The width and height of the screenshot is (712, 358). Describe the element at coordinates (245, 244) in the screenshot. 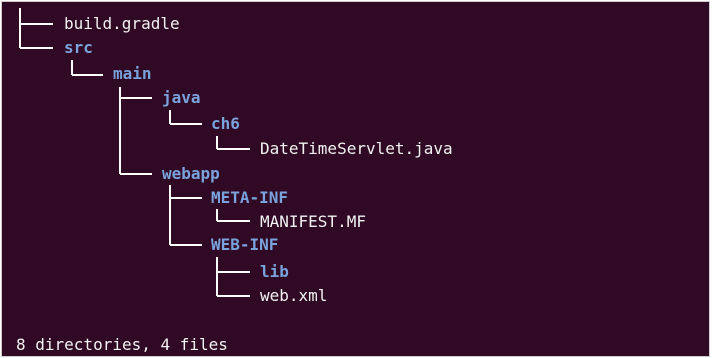

I see `directory-name: WEB-INF` at that location.